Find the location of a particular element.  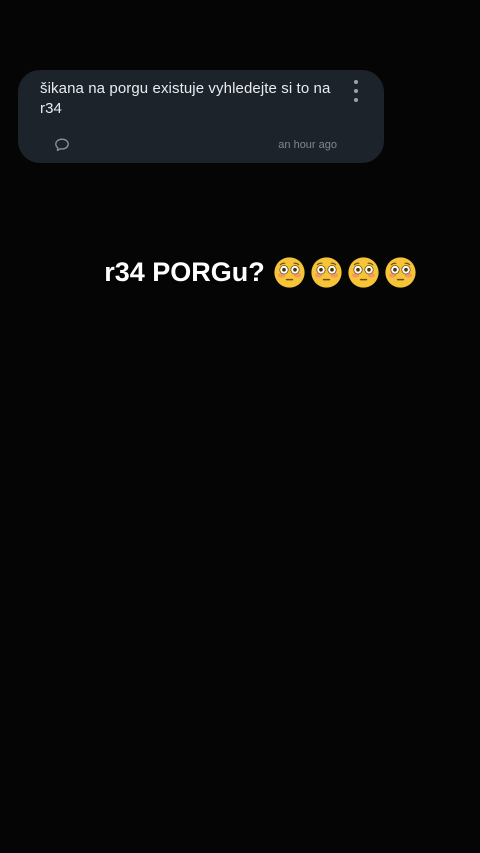

caption-overlay: r34 PORGu? is located at coordinates (240, 272).